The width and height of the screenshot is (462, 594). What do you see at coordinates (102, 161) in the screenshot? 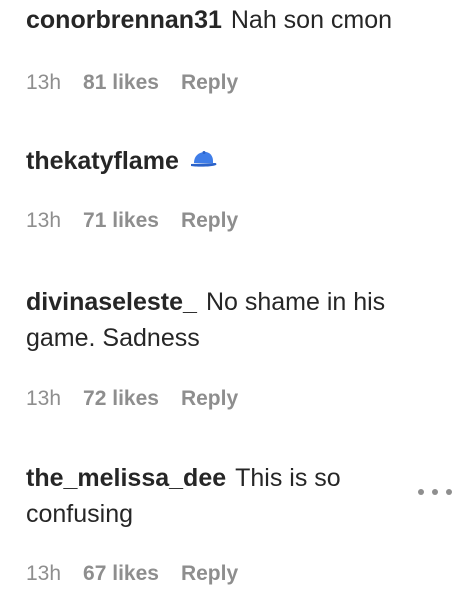
I see `comment-username: thekatyflame` at bounding box center [102, 161].